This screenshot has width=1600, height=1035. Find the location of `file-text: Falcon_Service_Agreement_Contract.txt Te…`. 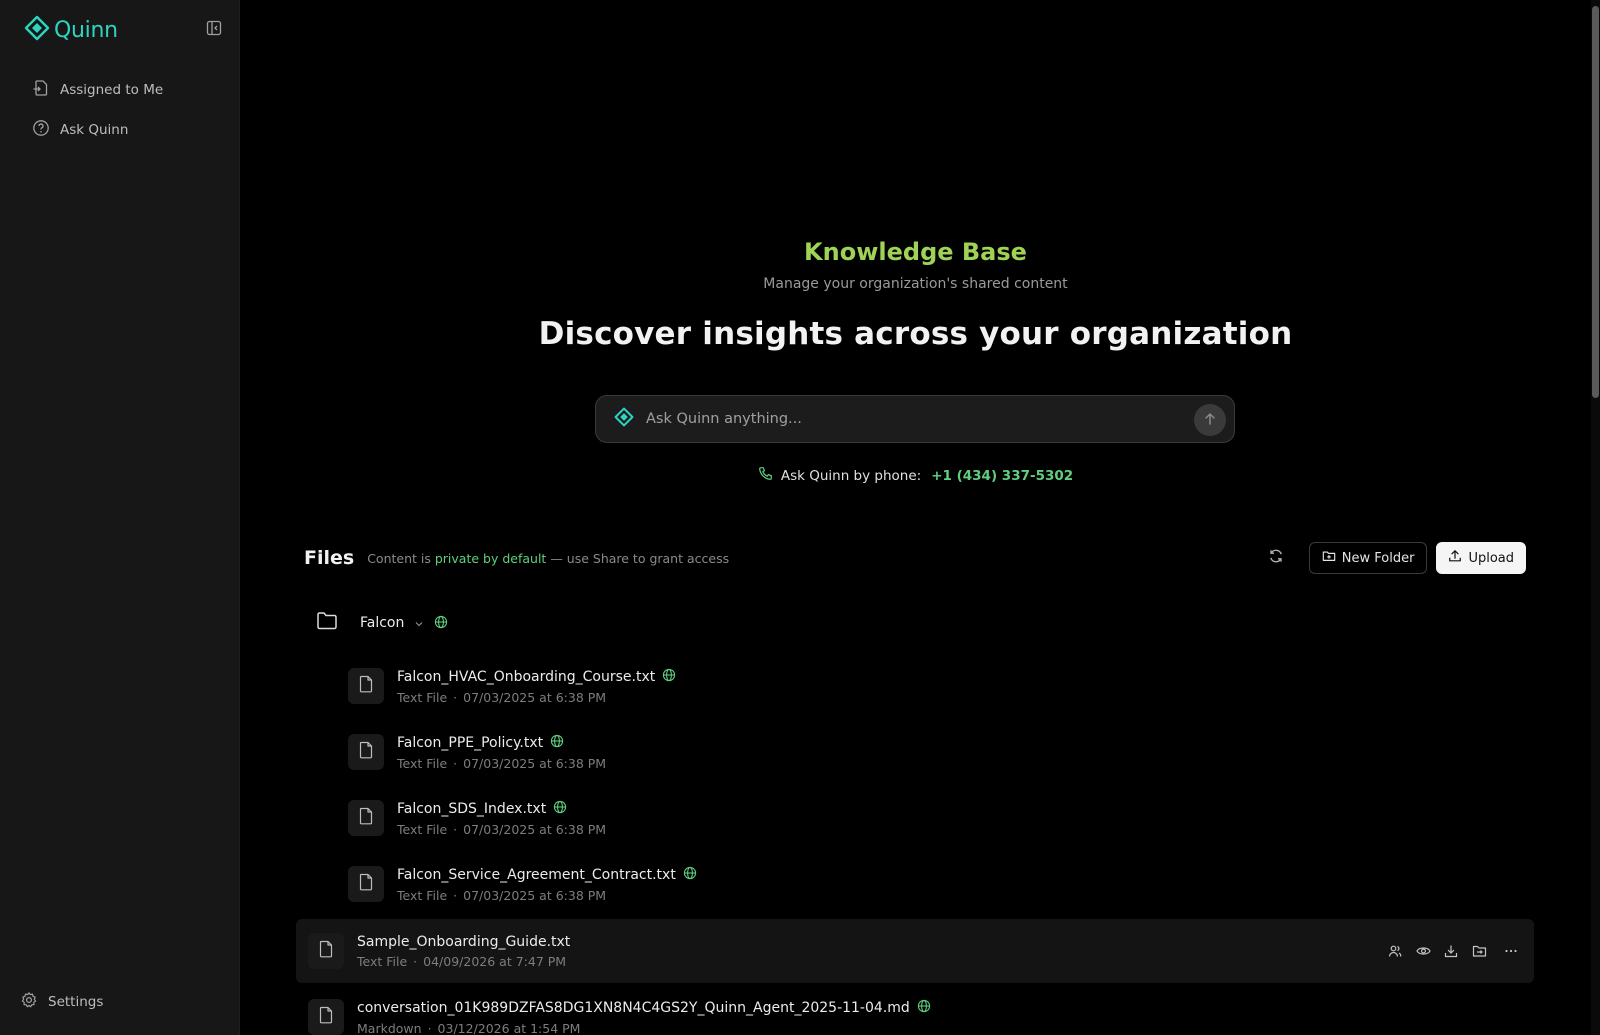

file-text: Falcon_Service_Agreement_Contract.txt Te… is located at coordinates (547, 884).